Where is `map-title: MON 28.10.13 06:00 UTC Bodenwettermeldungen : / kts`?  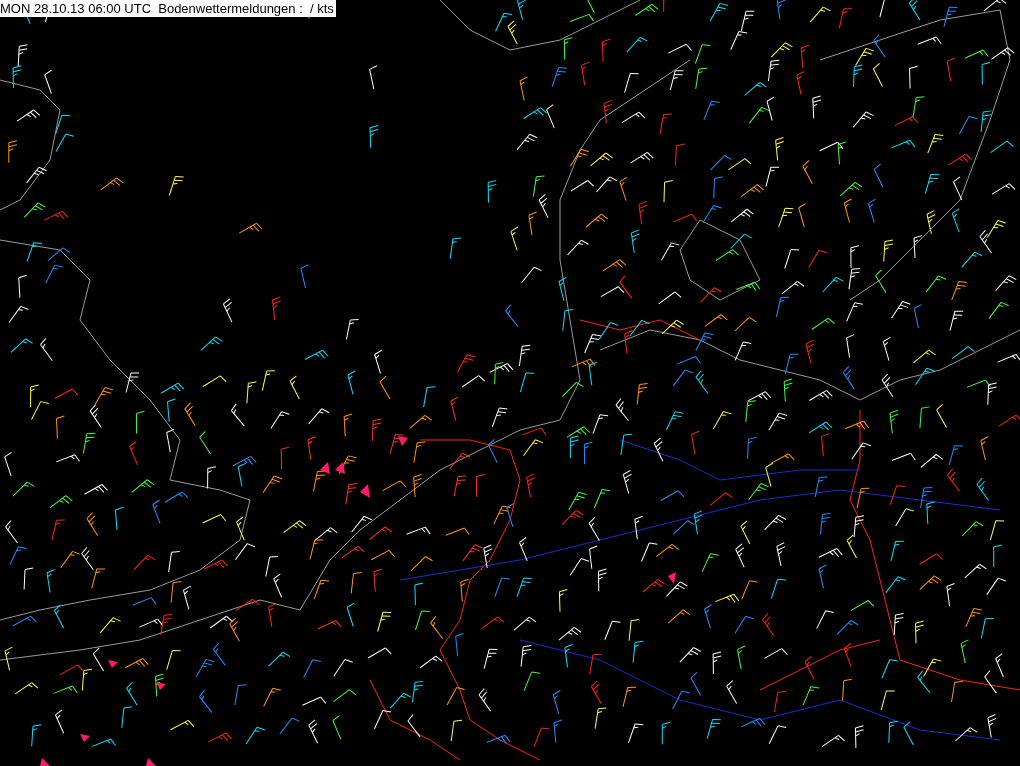 map-title: MON 28.10.13 06:00 UTC Bodenwettermeldungen : / kts is located at coordinates (168, 8).